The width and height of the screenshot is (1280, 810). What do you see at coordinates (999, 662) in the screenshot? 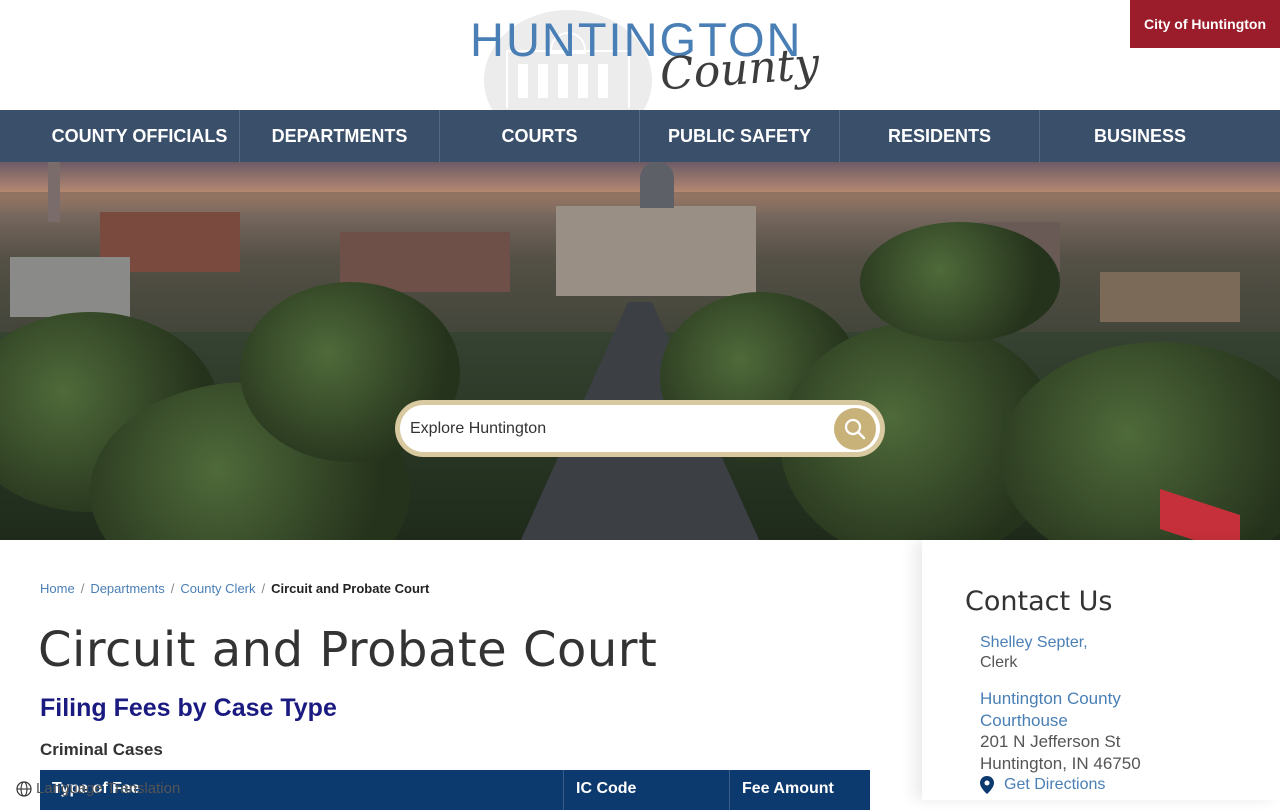
I see `contact-role: Clerk` at bounding box center [999, 662].